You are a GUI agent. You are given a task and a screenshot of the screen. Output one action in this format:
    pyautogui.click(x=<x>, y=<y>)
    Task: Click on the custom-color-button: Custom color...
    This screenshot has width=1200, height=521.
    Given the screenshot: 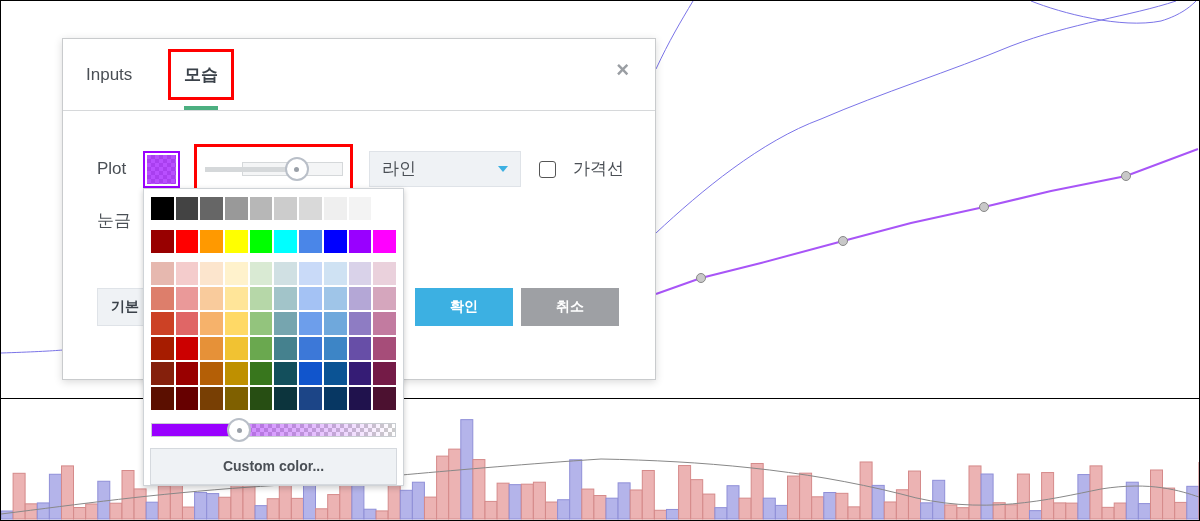 What is the action you would take?
    pyautogui.click(x=273, y=466)
    